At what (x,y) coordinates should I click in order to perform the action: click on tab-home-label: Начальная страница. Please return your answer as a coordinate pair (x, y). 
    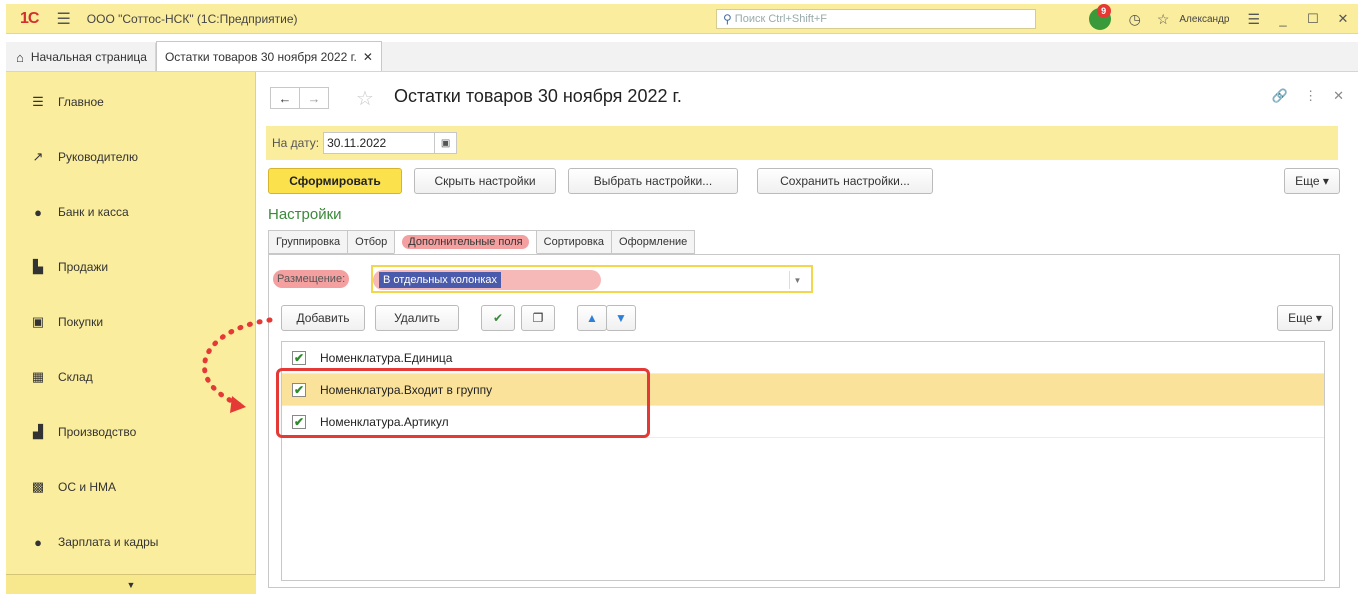
    Looking at the image, I should click on (88, 57).